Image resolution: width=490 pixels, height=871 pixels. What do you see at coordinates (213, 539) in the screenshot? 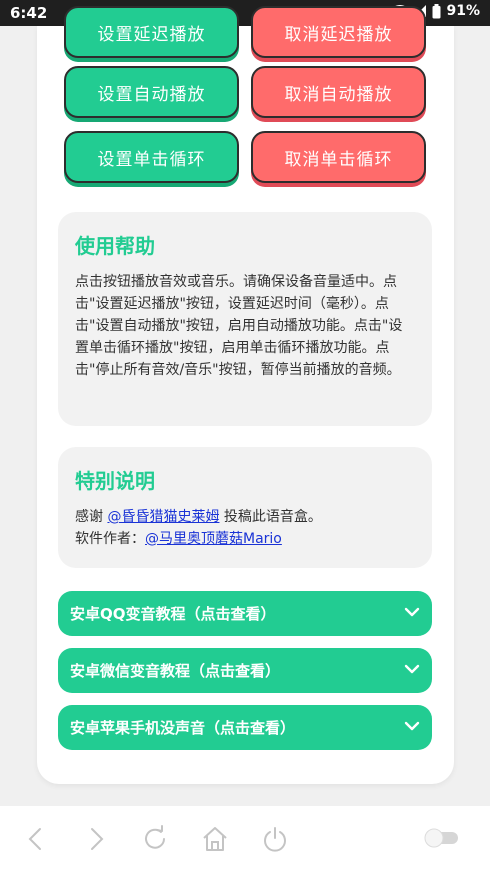
I see `author-link: @马里奥顶蘑菇Mario` at bounding box center [213, 539].